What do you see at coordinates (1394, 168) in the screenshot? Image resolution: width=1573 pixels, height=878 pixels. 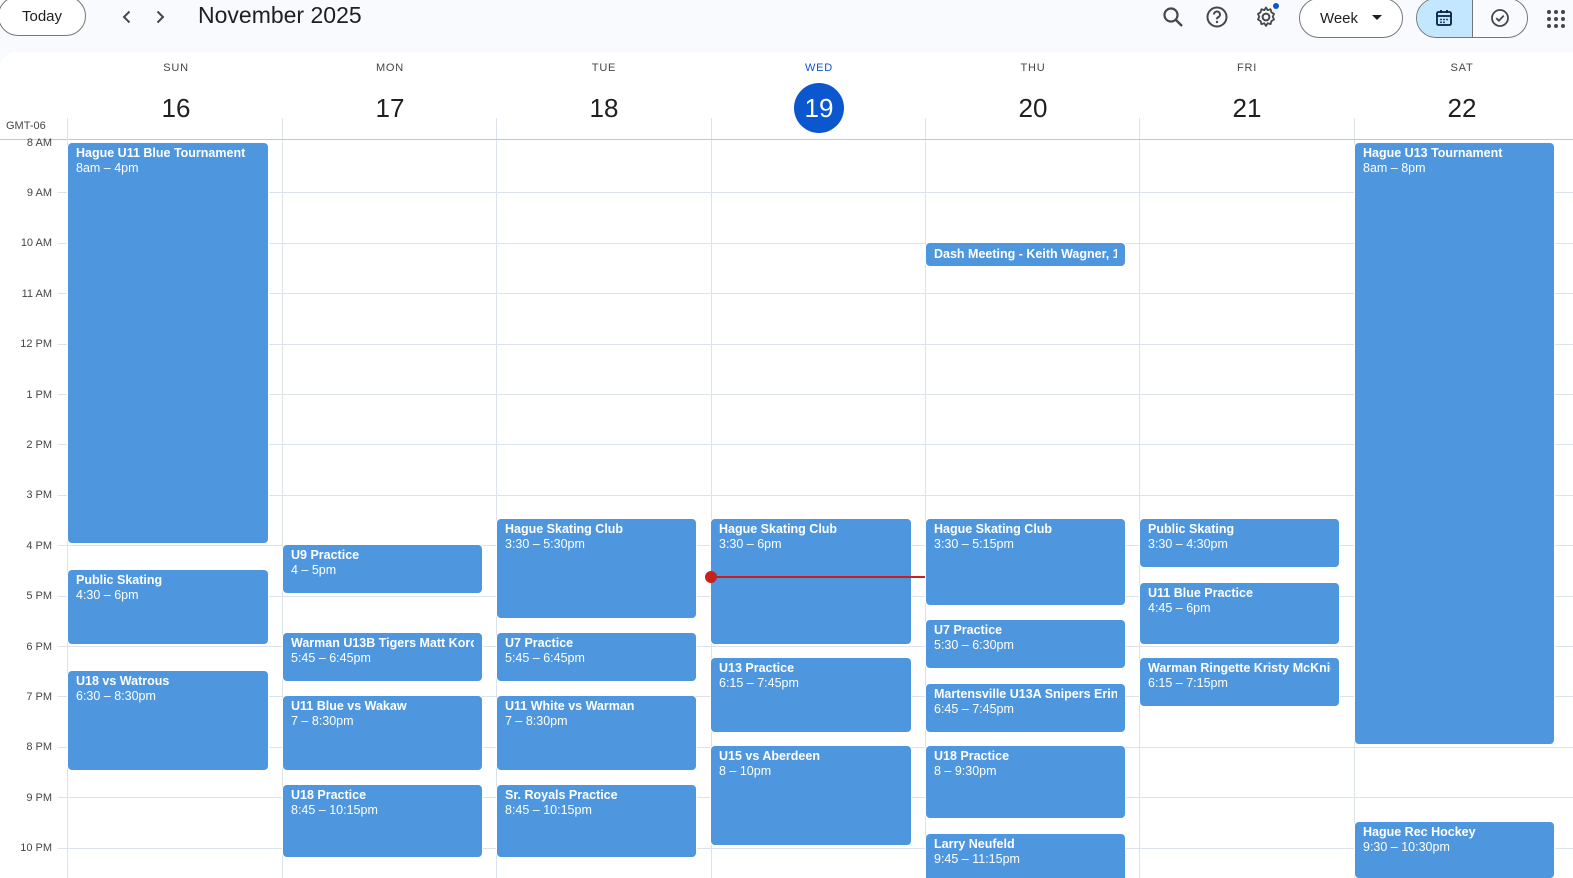 I see `event-time: 8am – 8pm` at bounding box center [1394, 168].